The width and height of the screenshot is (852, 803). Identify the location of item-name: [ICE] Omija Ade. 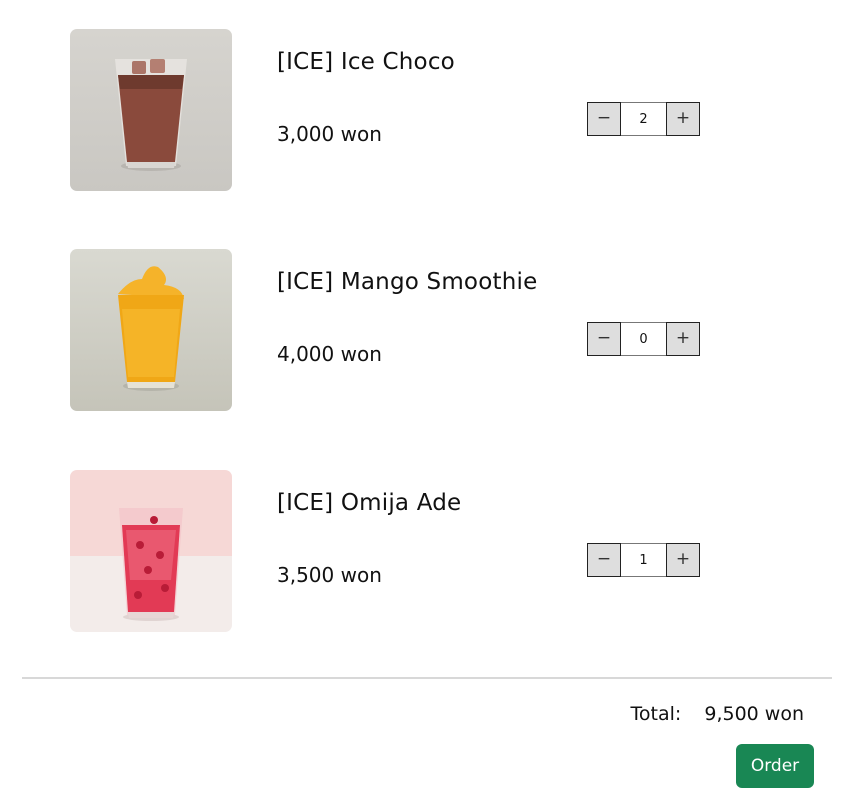
(369, 503).